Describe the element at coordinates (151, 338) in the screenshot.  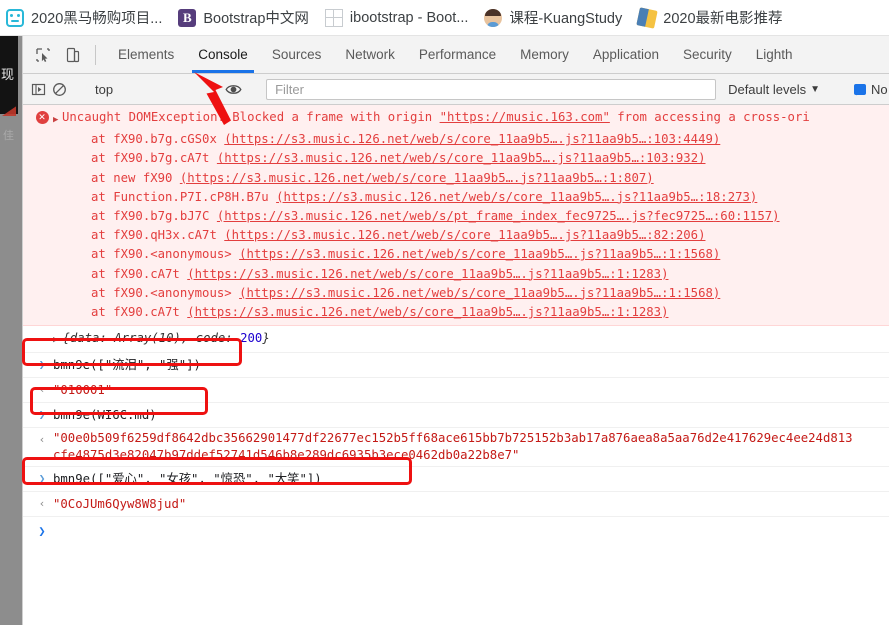
I see `object-preview-before: {data: Array(10), code:` at that location.